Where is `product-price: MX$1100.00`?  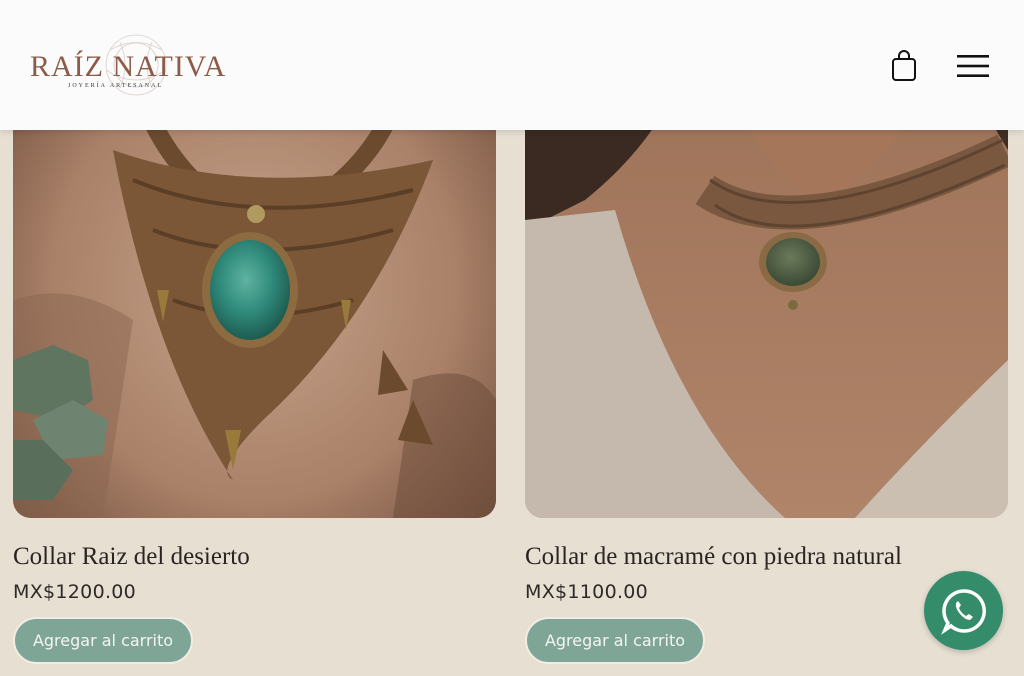 product-price: MX$1100.00 is located at coordinates (587, 592).